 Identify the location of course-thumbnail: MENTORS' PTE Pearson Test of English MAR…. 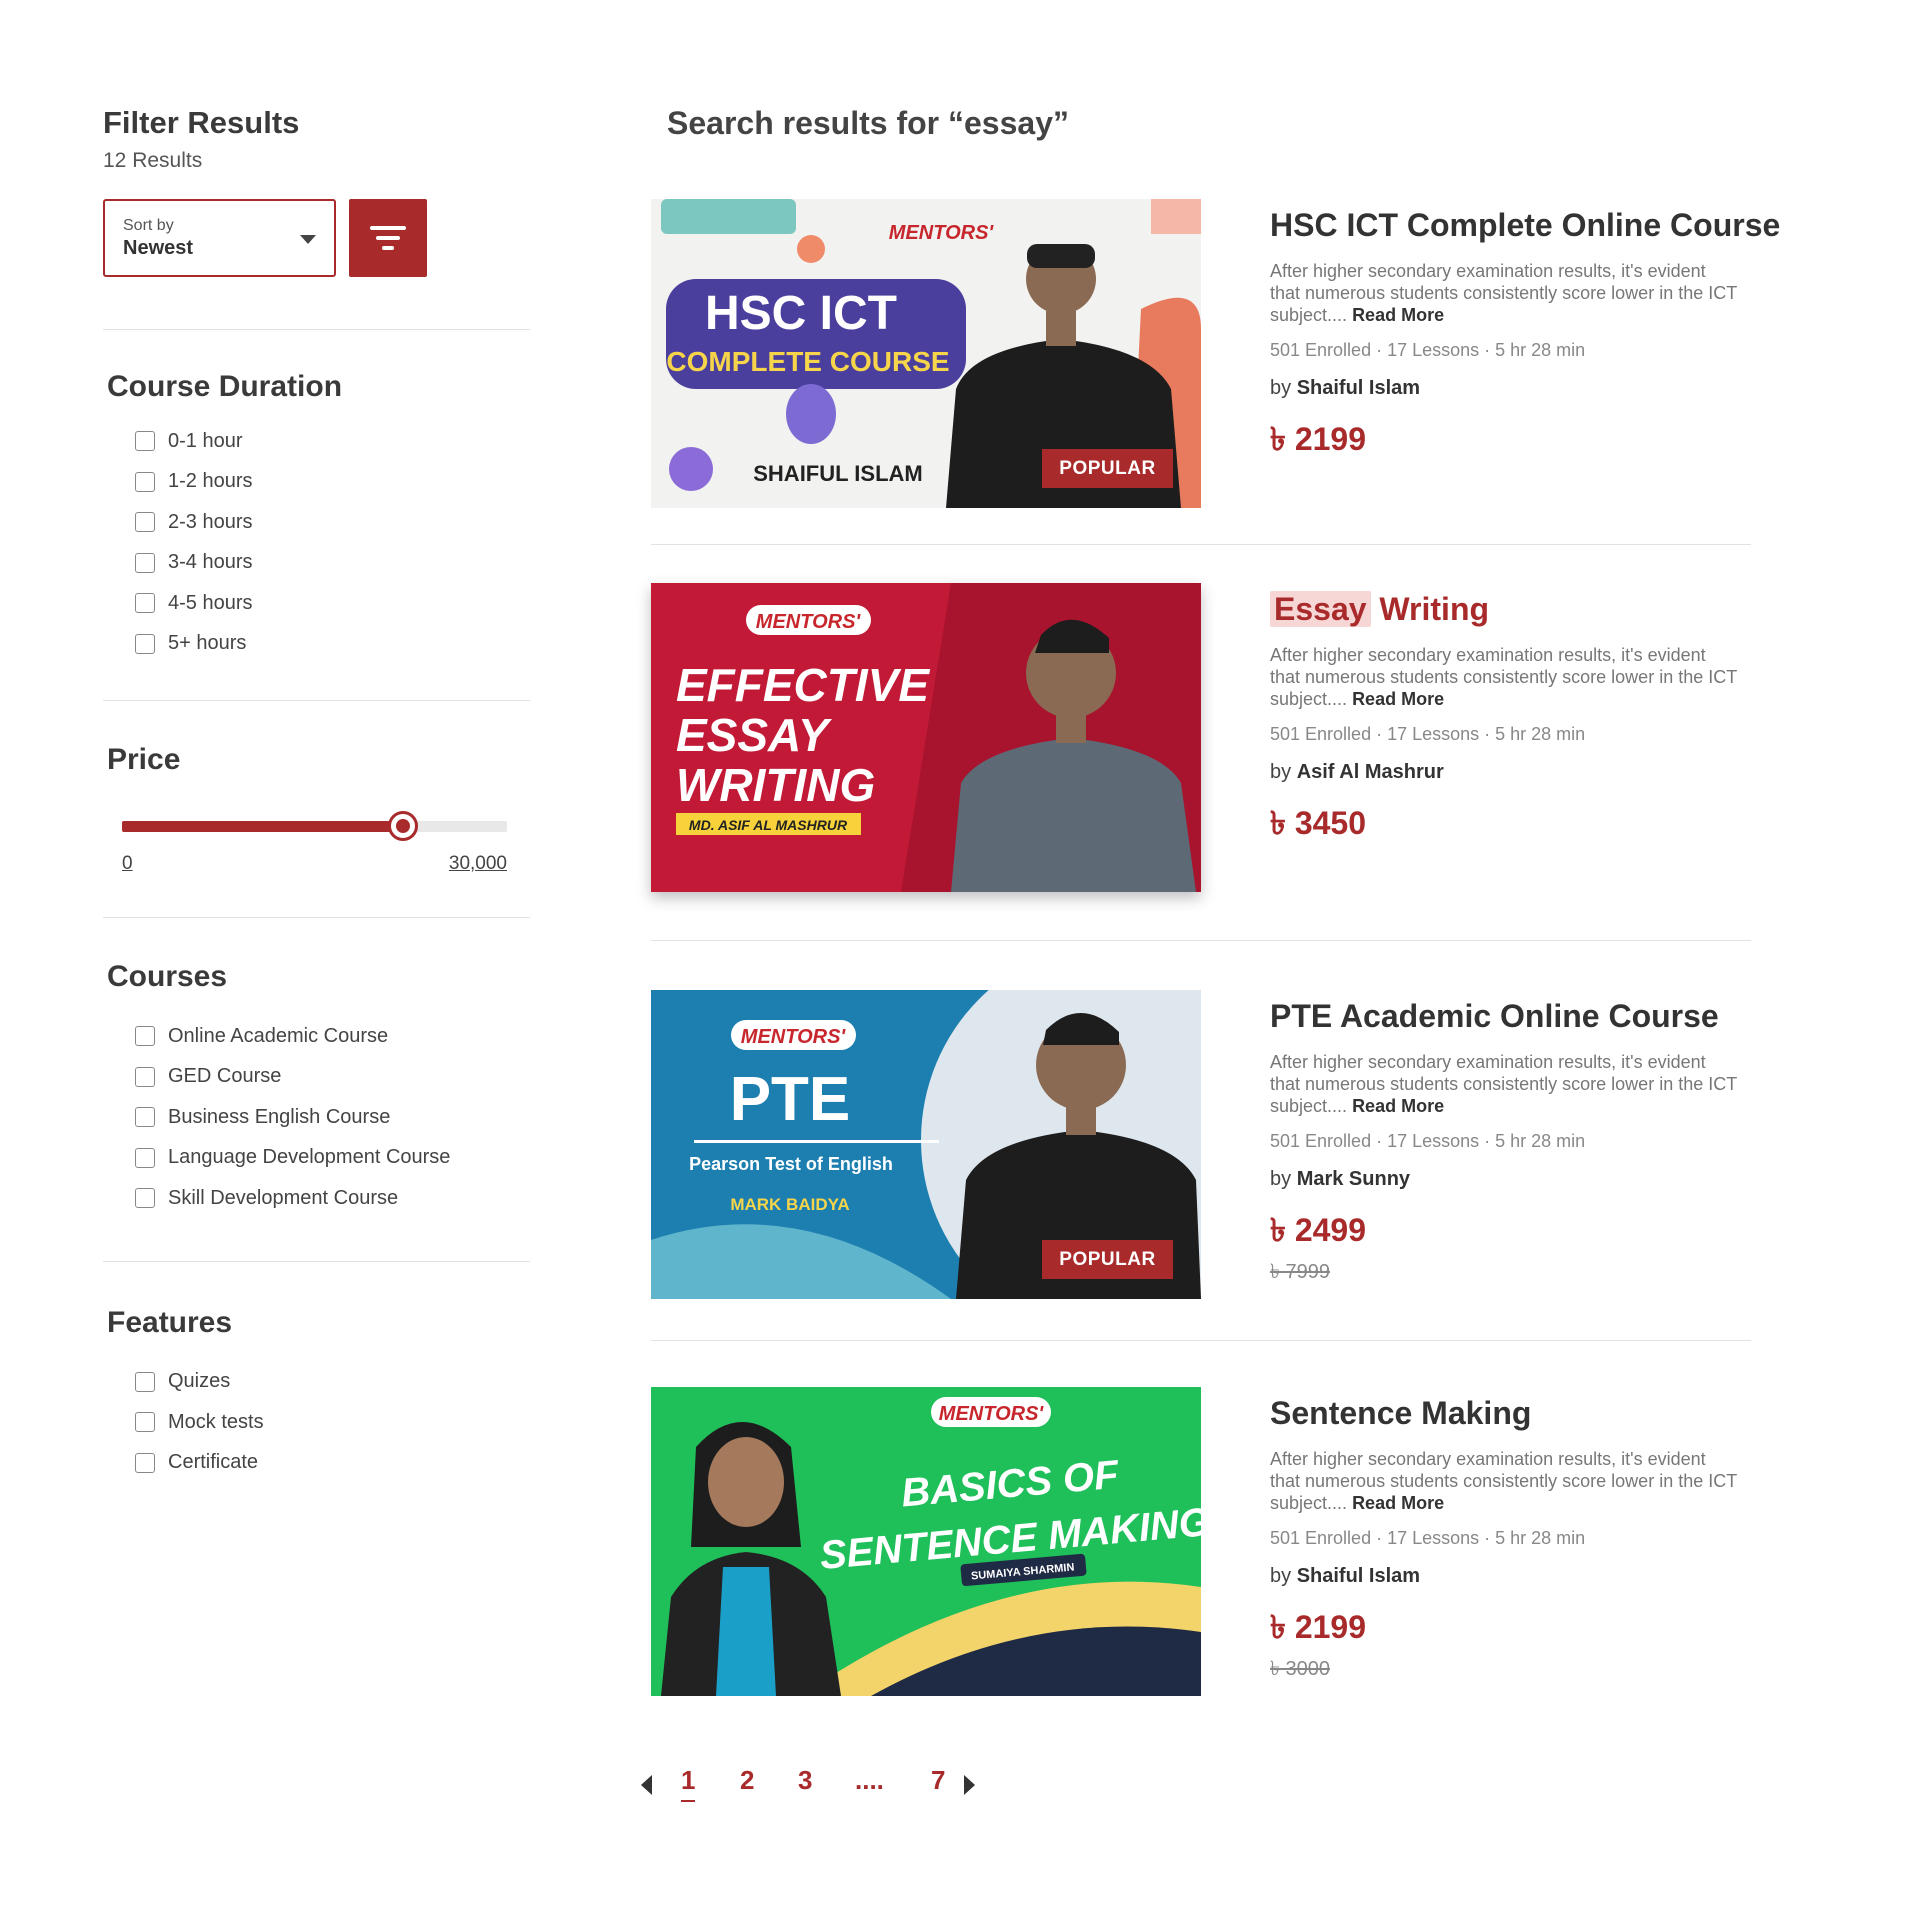
(926, 1144).